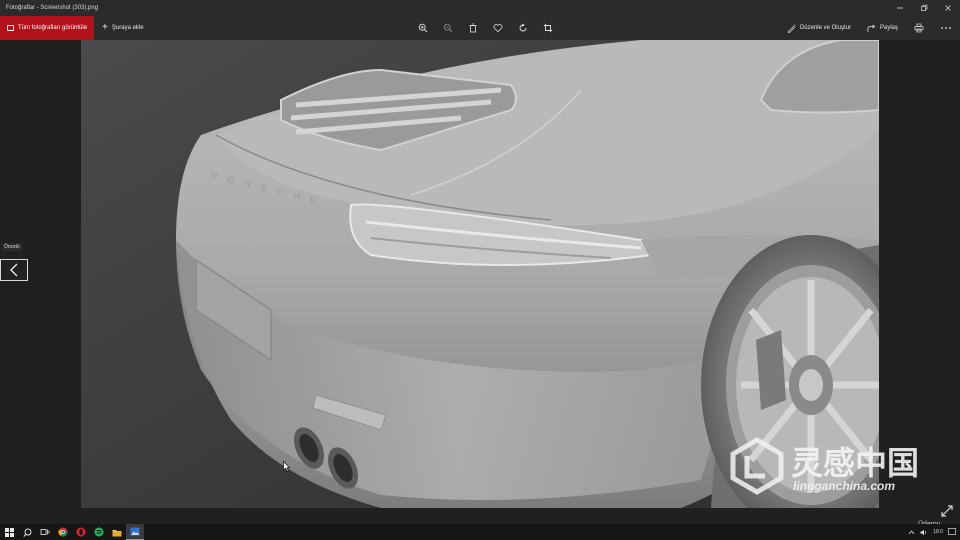 The height and width of the screenshot is (540, 960). Describe the element at coordinates (855, 463) in the screenshot. I see `watermark-brand: 灵感中国` at that location.